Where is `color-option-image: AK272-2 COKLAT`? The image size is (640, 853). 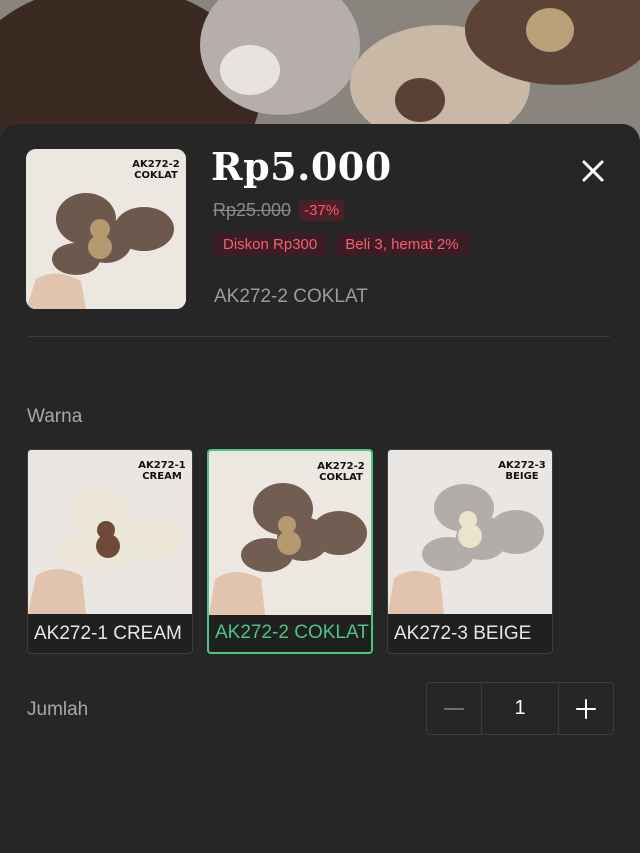 color-option-image: AK272-2 COKLAT is located at coordinates (290, 533).